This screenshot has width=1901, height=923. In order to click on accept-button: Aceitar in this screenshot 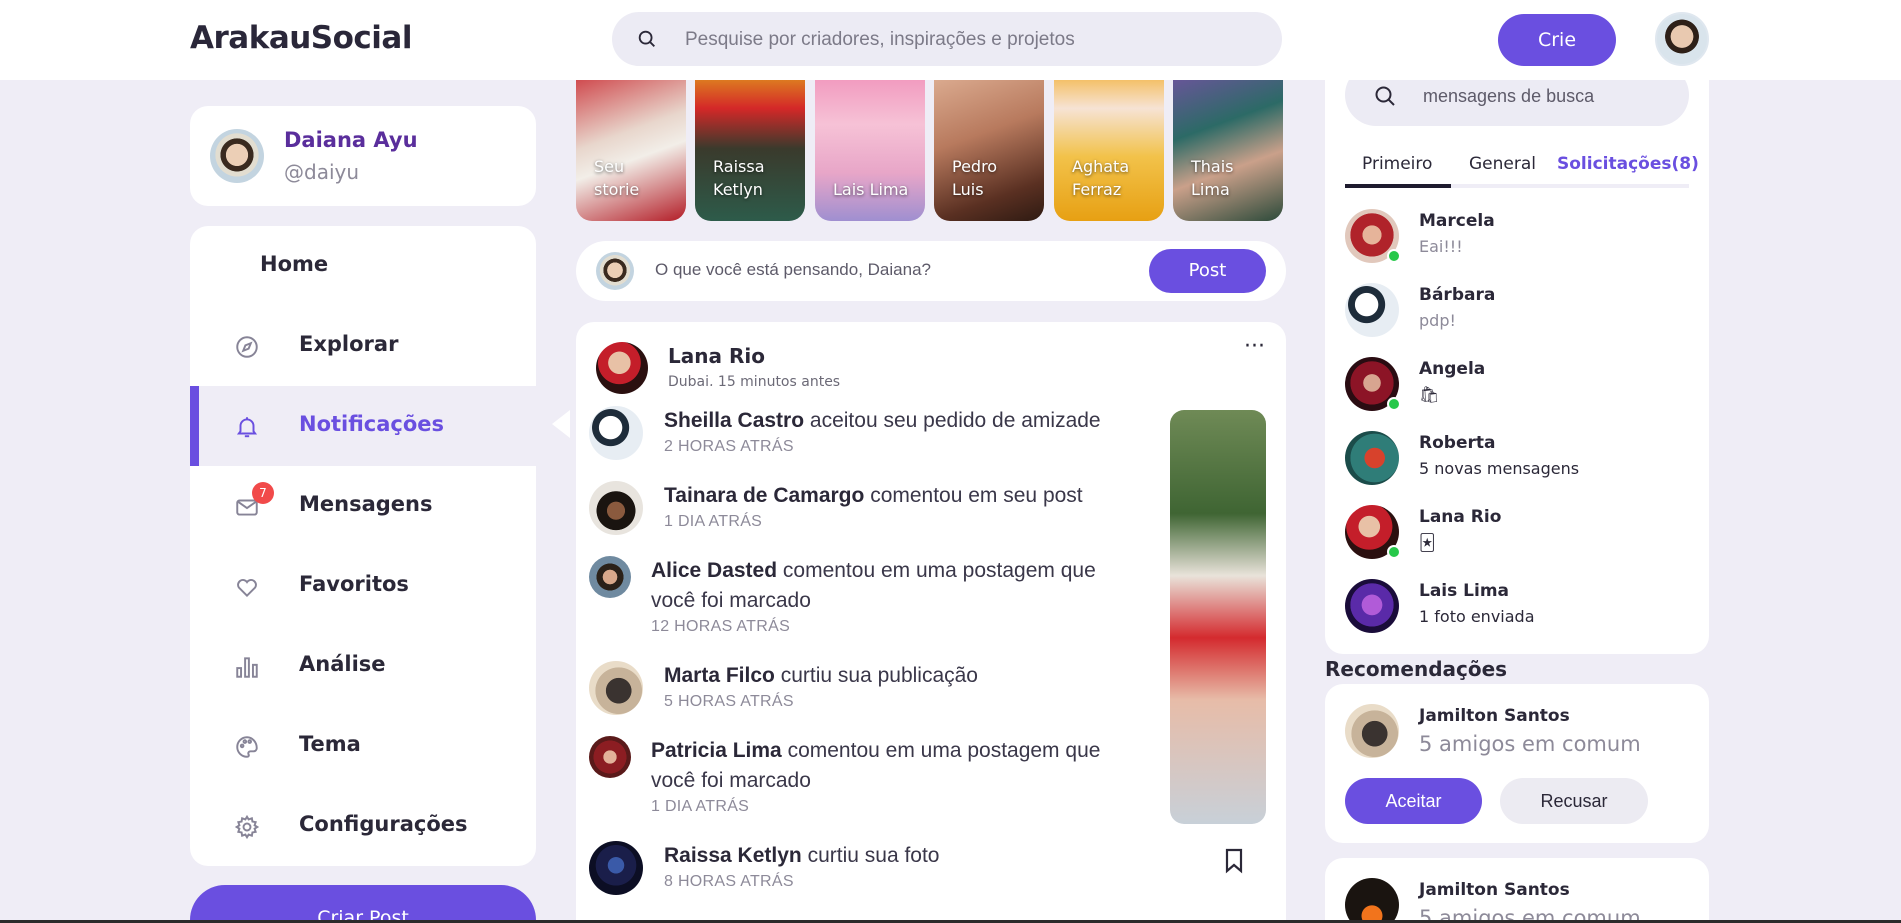, I will do `click(1413, 801)`.